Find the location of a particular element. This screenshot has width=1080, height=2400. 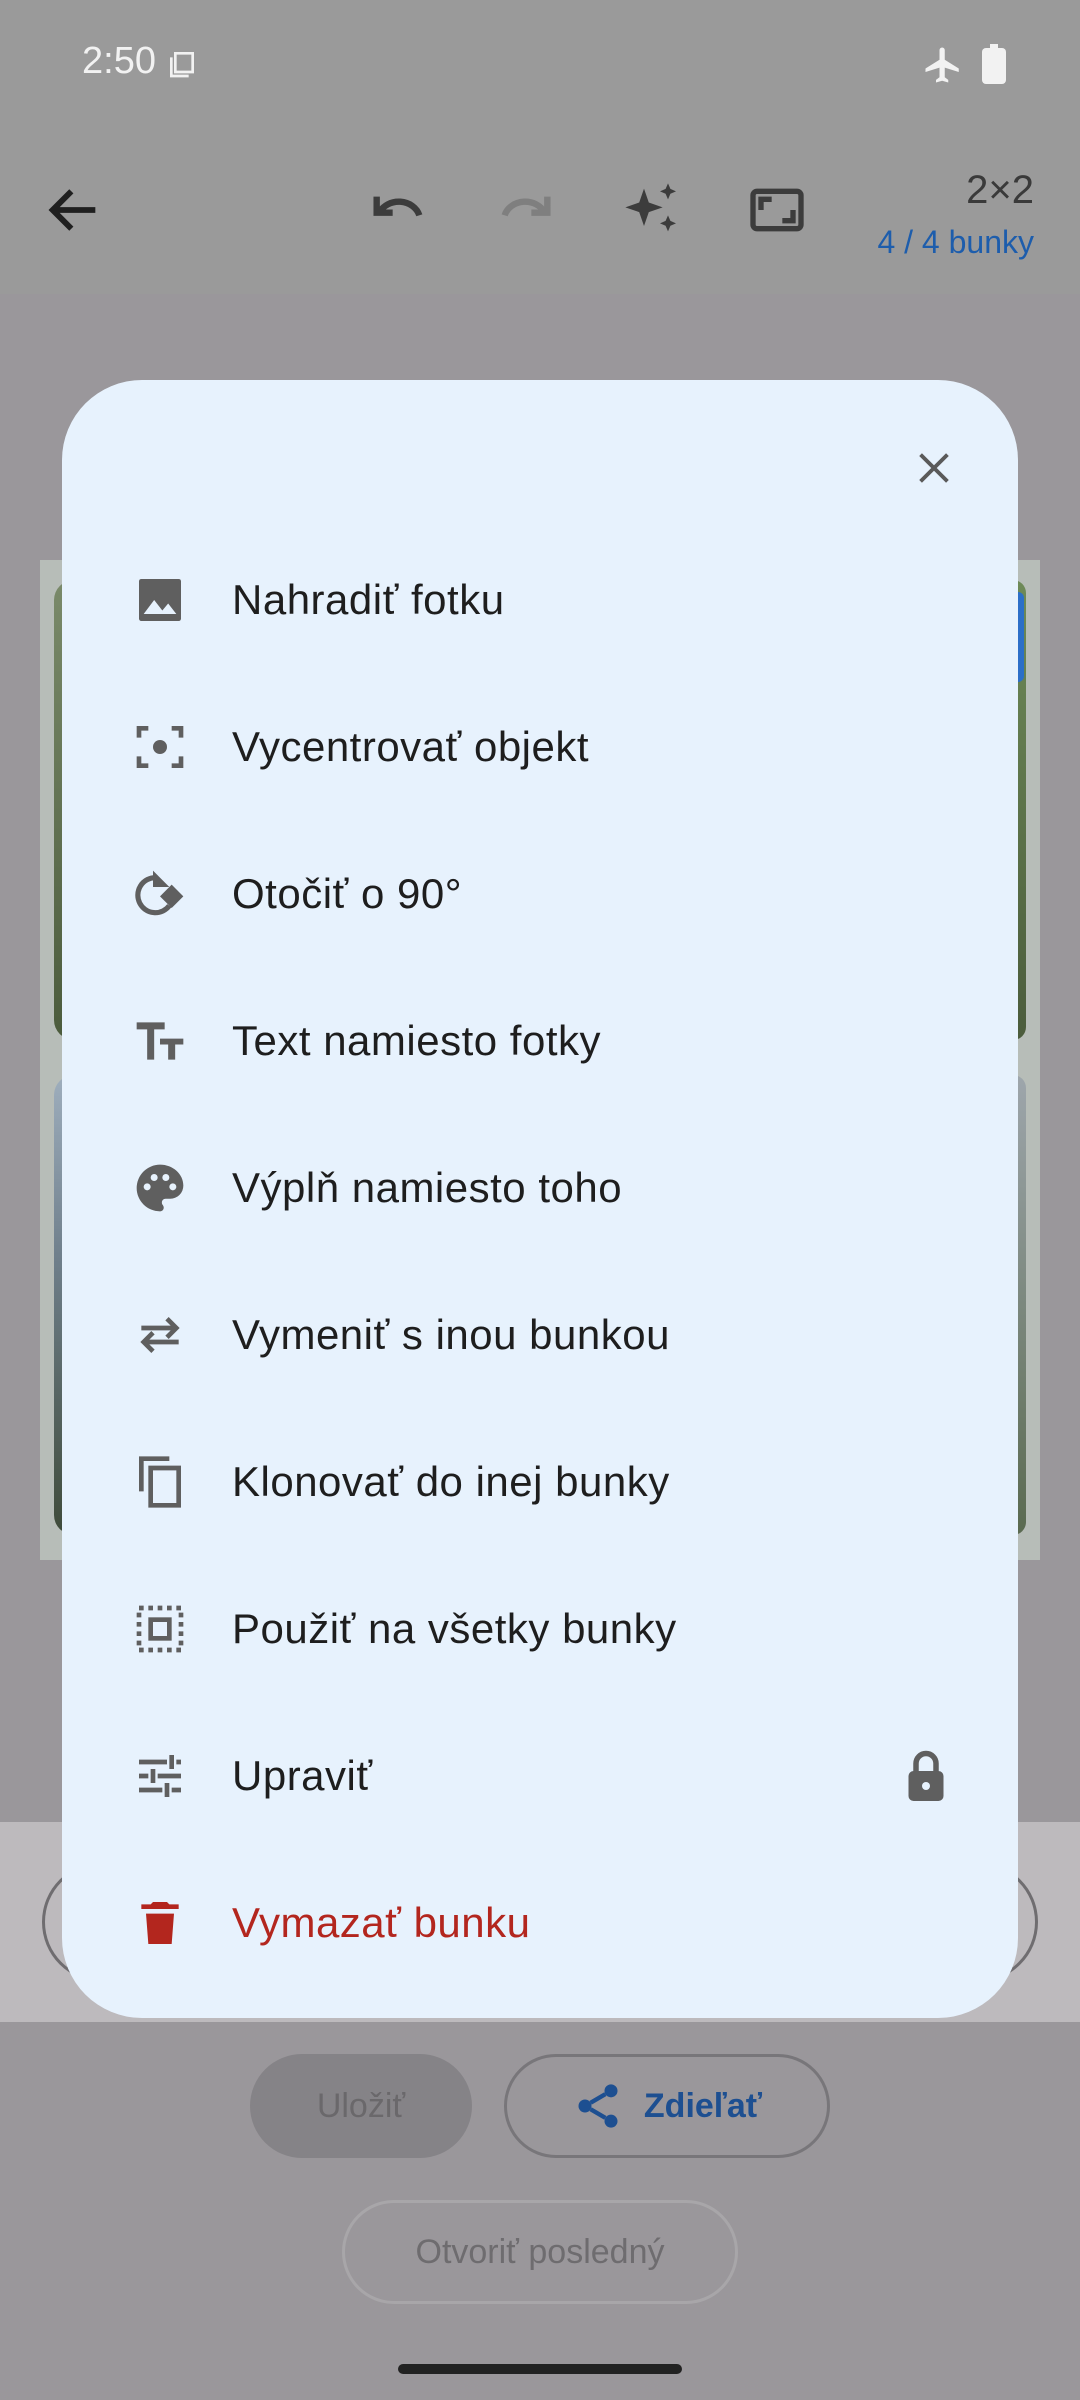

menu-item-edit: Upraviť is located at coordinates (540, 1775).